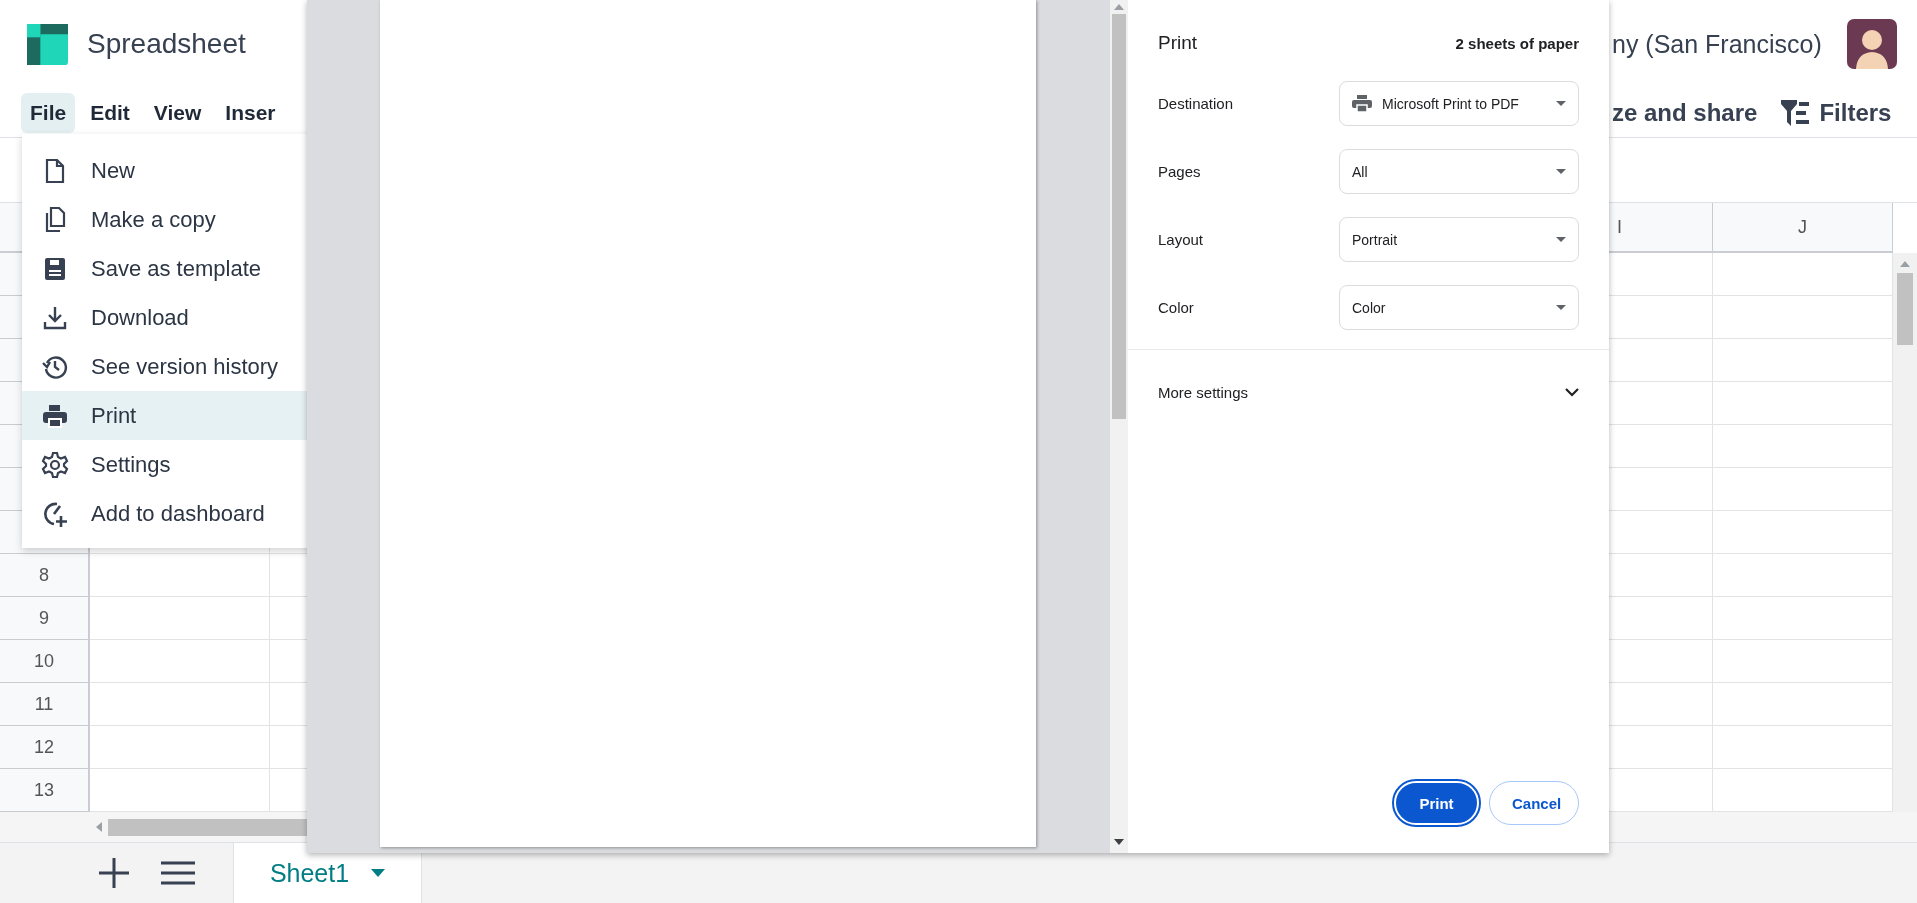 Image resolution: width=1917 pixels, height=903 pixels. I want to click on row-number: 10, so click(45, 661).